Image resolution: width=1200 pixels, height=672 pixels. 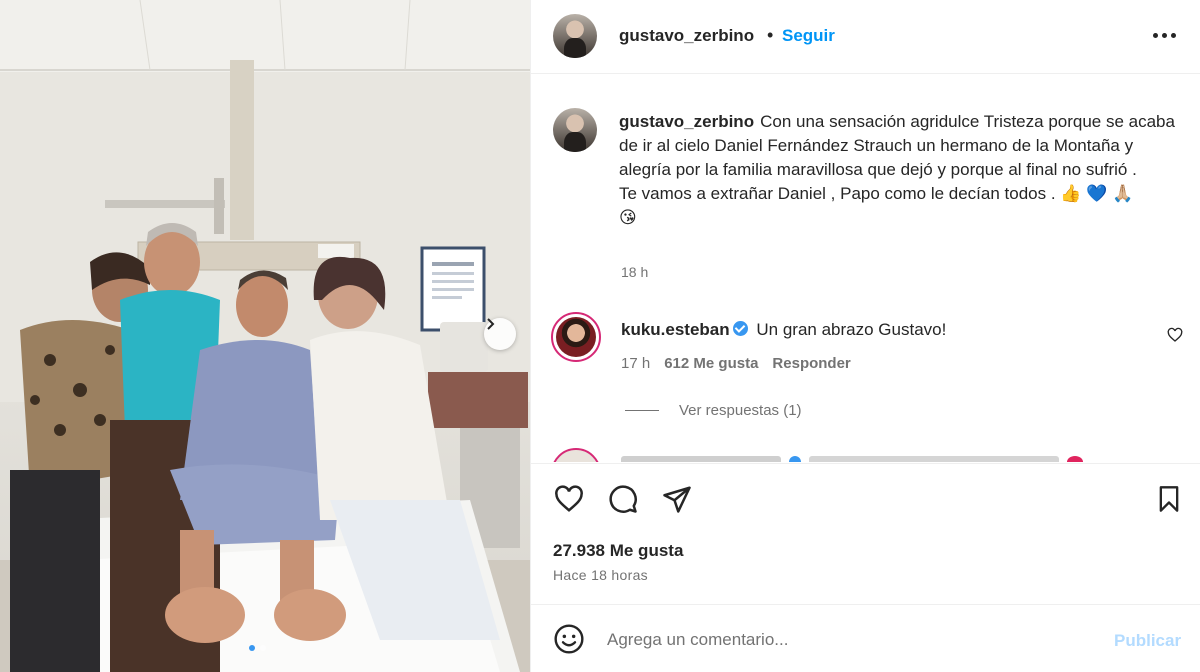 What do you see at coordinates (686, 121) in the screenshot?
I see `caption-username: gustavo_zerbino` at bounding box center [686, 121].